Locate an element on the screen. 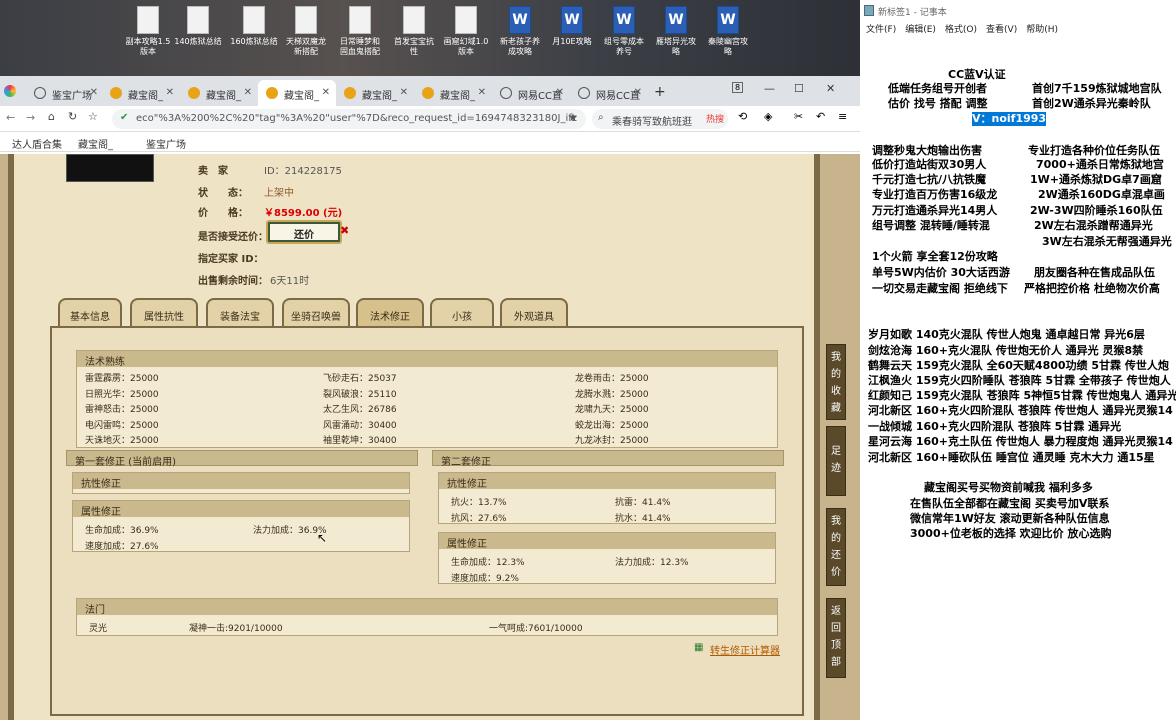 This screenshot has height=720, width=1176. notepad-line: 7000+通杀日常炼狱地宫 is located at coordinates (1100, 164).